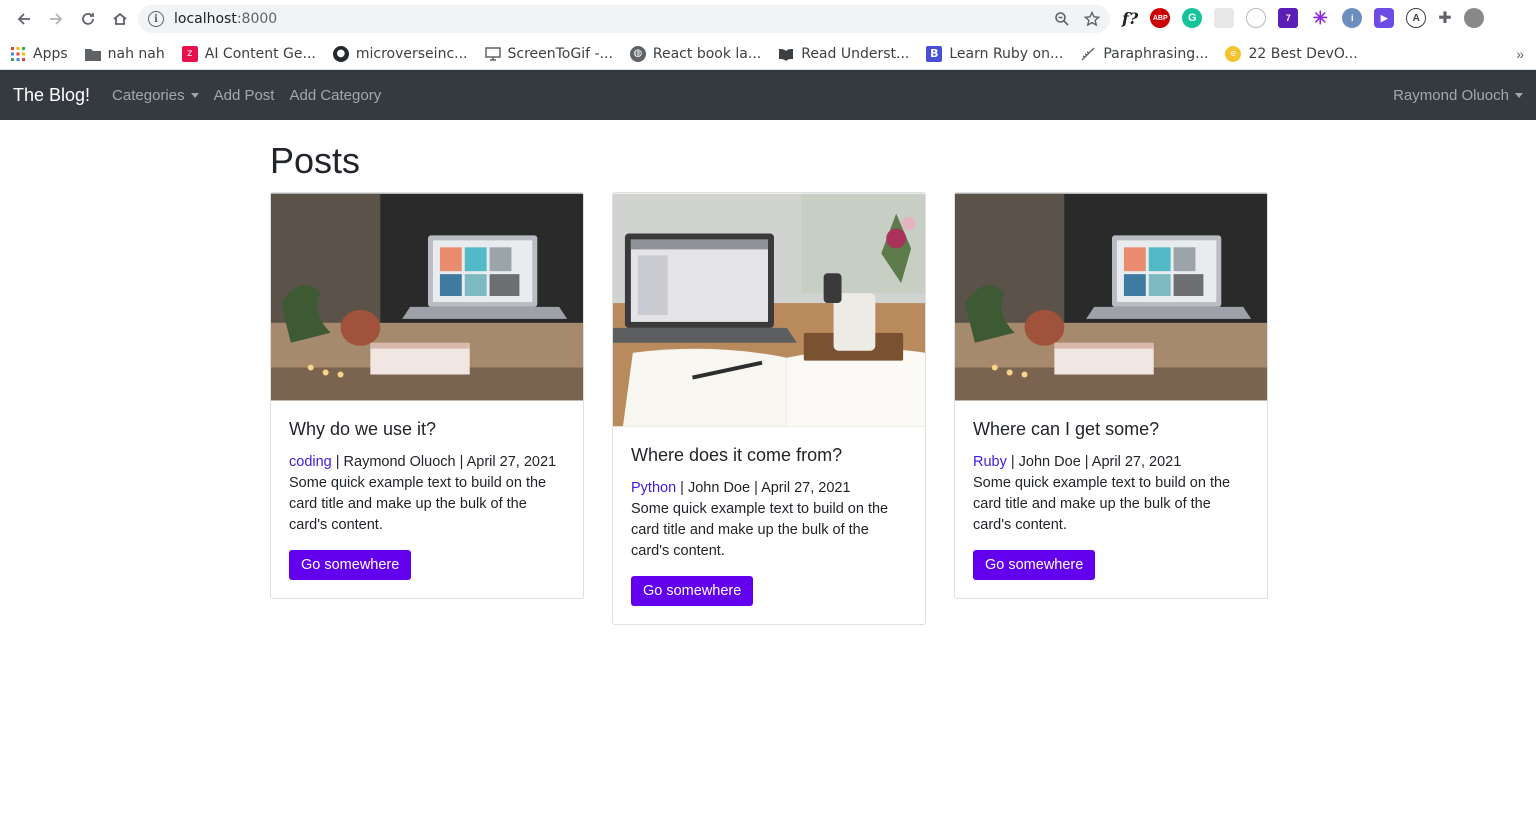 The image size is (1536, 834). I want to click on sparkle-extension-icon: ✳, so click(1320, 18).